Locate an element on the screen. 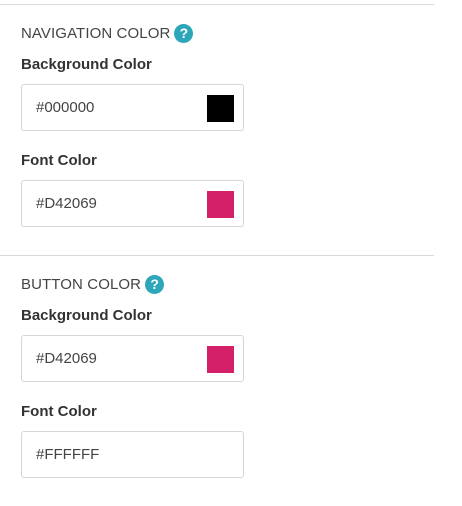 The width and height of the screenshot is (462, 506). section-divider is located at coordinates (217, 255).